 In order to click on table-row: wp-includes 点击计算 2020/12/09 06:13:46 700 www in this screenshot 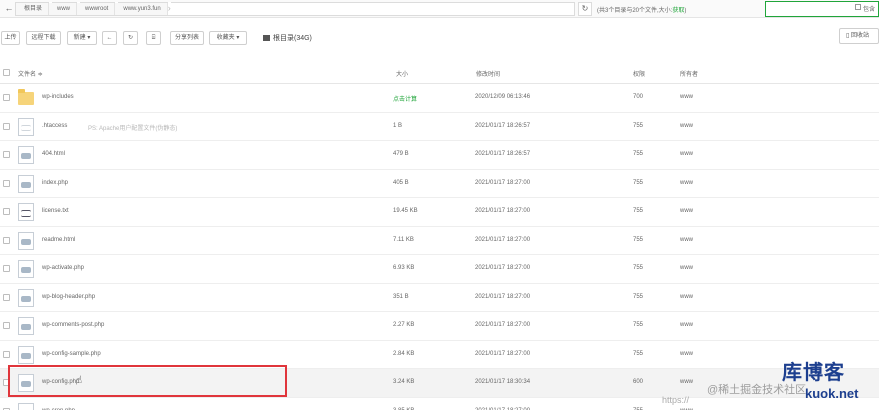, I will do `click(439, 98)`.